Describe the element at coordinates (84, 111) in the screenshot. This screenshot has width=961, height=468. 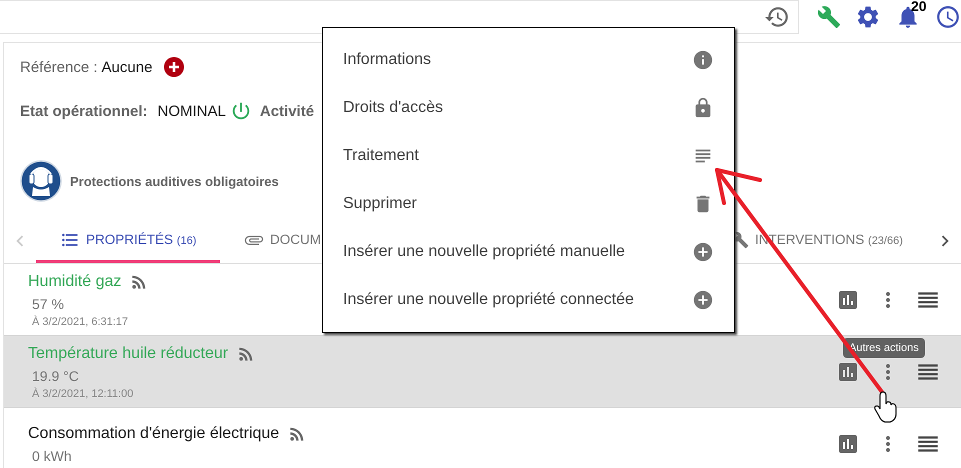
I see `state-label: Etat opérationnel:` at that location.